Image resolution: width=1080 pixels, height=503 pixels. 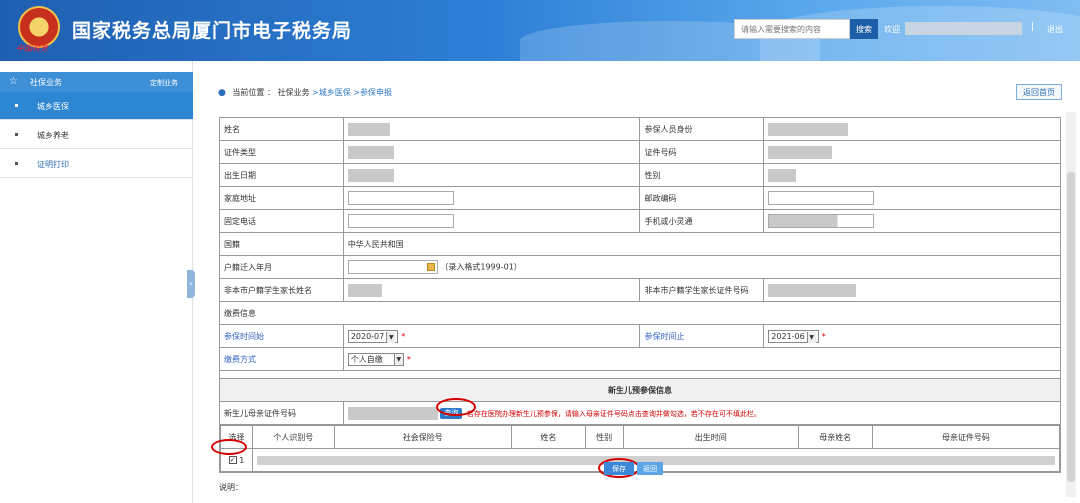 What do you see at coordinates (456, 407) in the screenshot?
I see `highlight-circle-query` at bounding box center [456, 407].